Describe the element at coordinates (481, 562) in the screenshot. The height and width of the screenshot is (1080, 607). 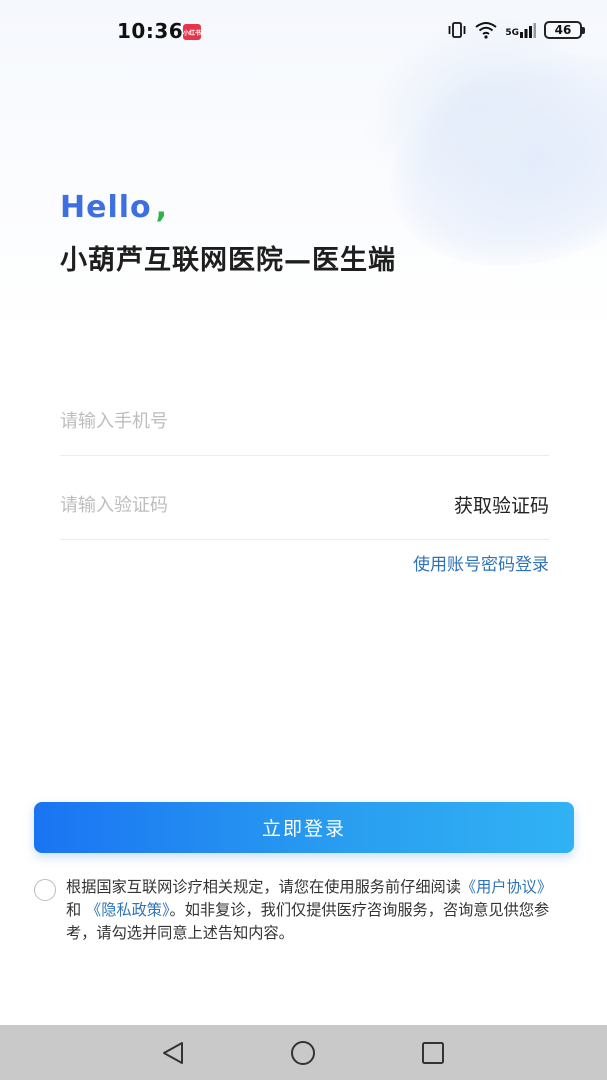
I see `password-login-link: 使用账号密码登录` at that location.